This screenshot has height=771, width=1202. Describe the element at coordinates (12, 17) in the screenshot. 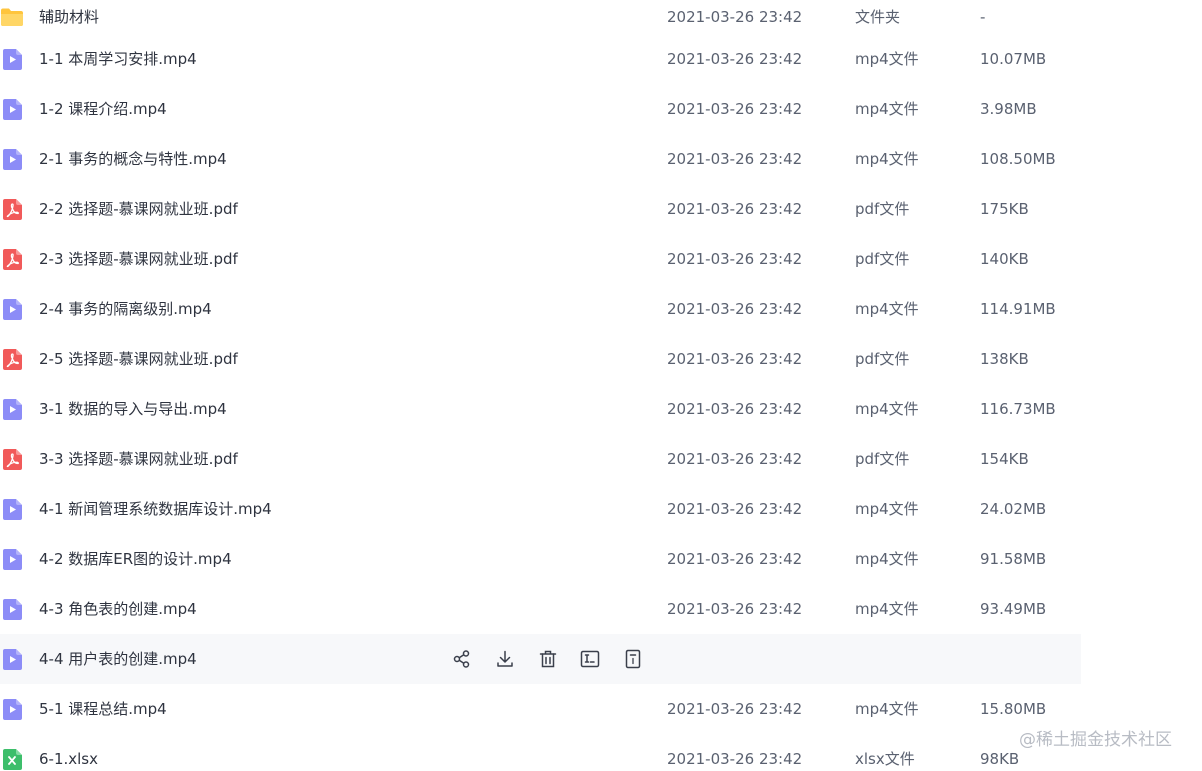

I see `folder-icon` at that location.